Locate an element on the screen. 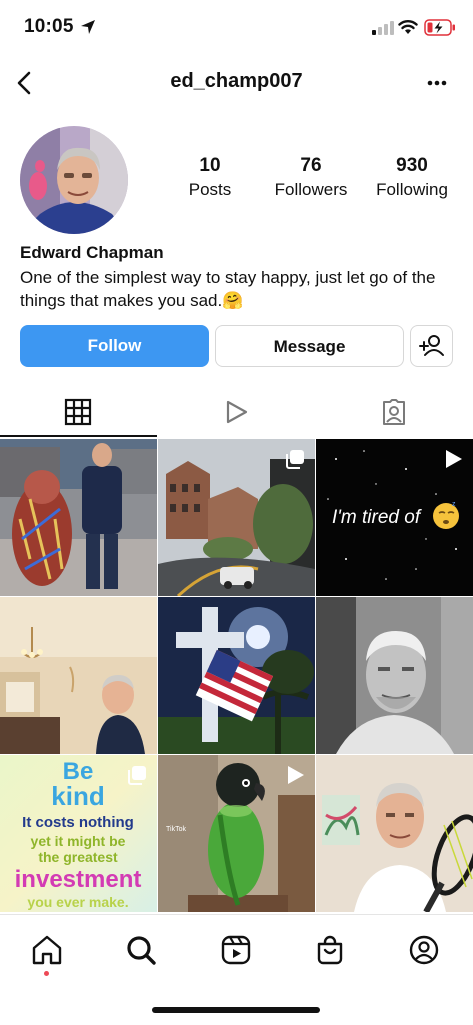 The image size is (473, 1025). home-icon is located at coordinates (47, 950).